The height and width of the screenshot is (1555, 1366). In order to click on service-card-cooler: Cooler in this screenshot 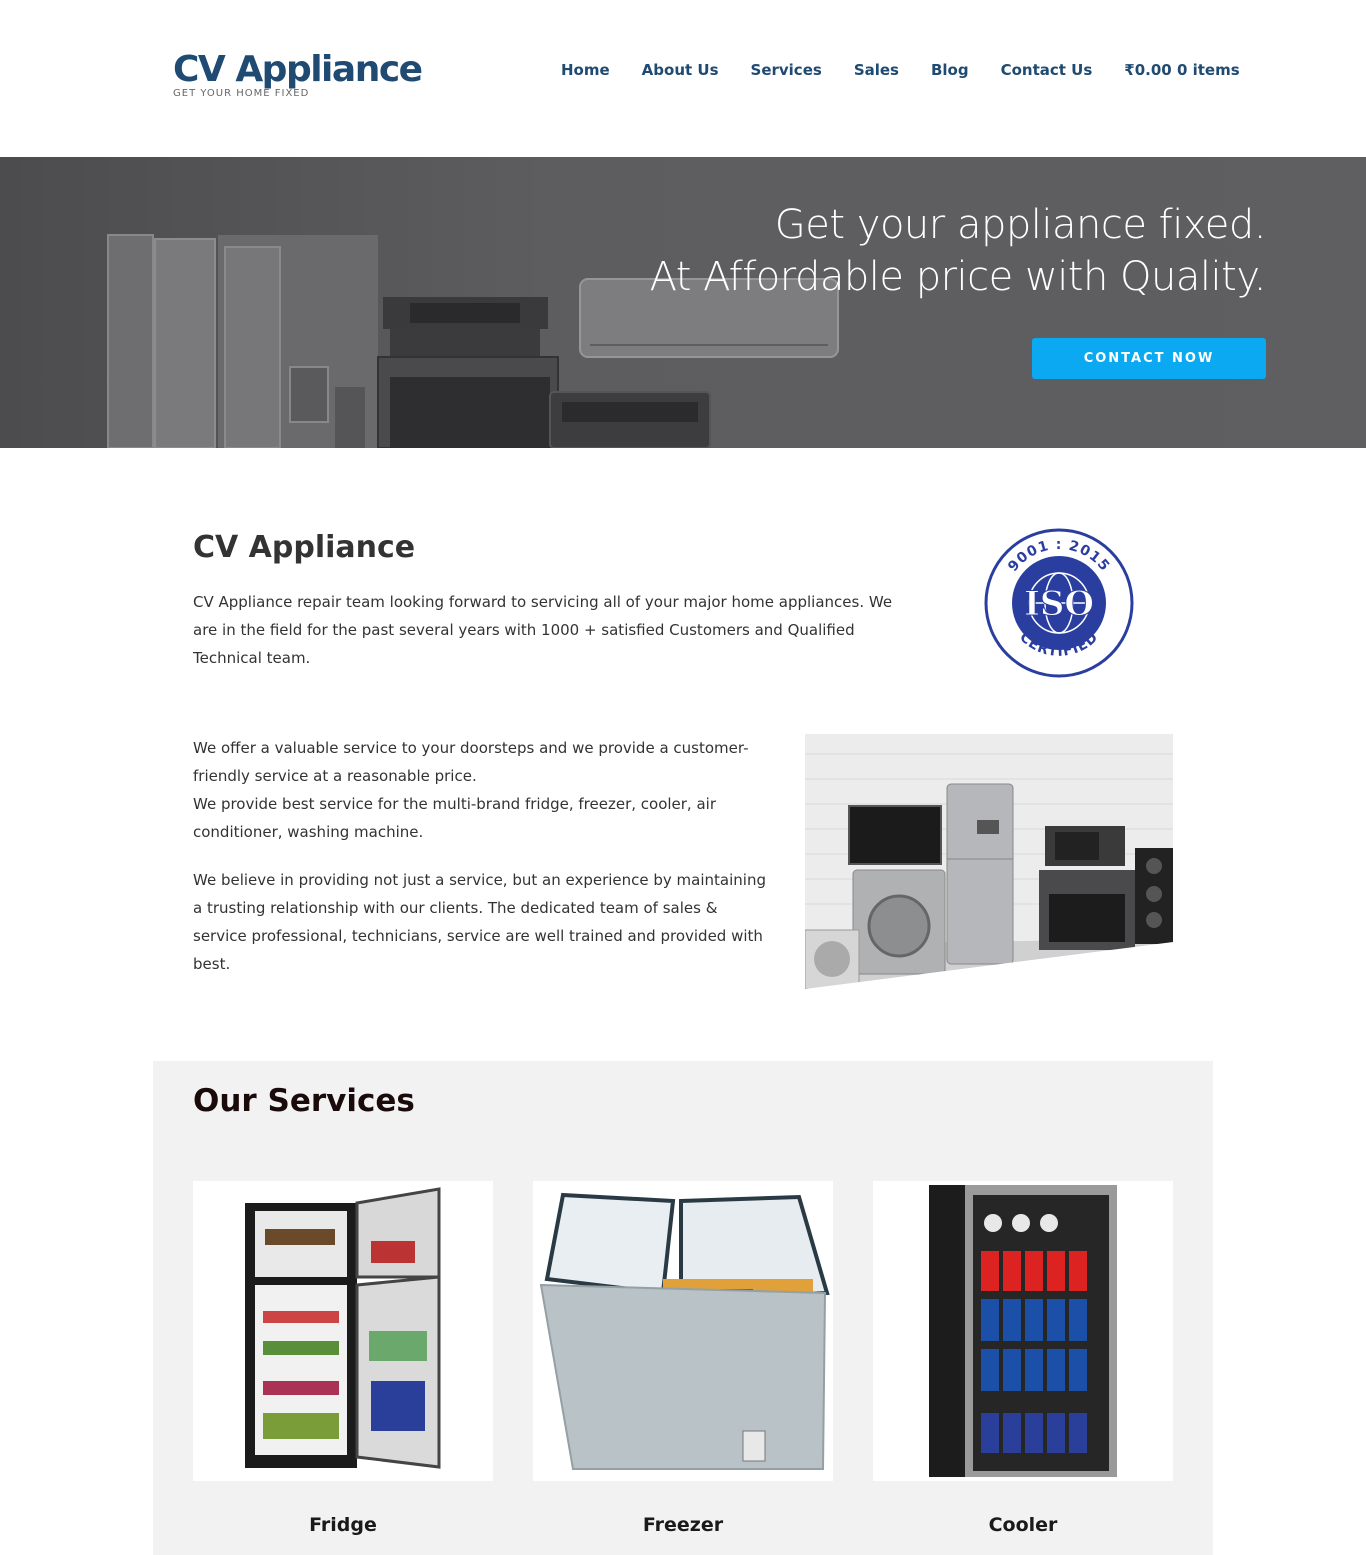, I will do `click(1023, 1358)`.